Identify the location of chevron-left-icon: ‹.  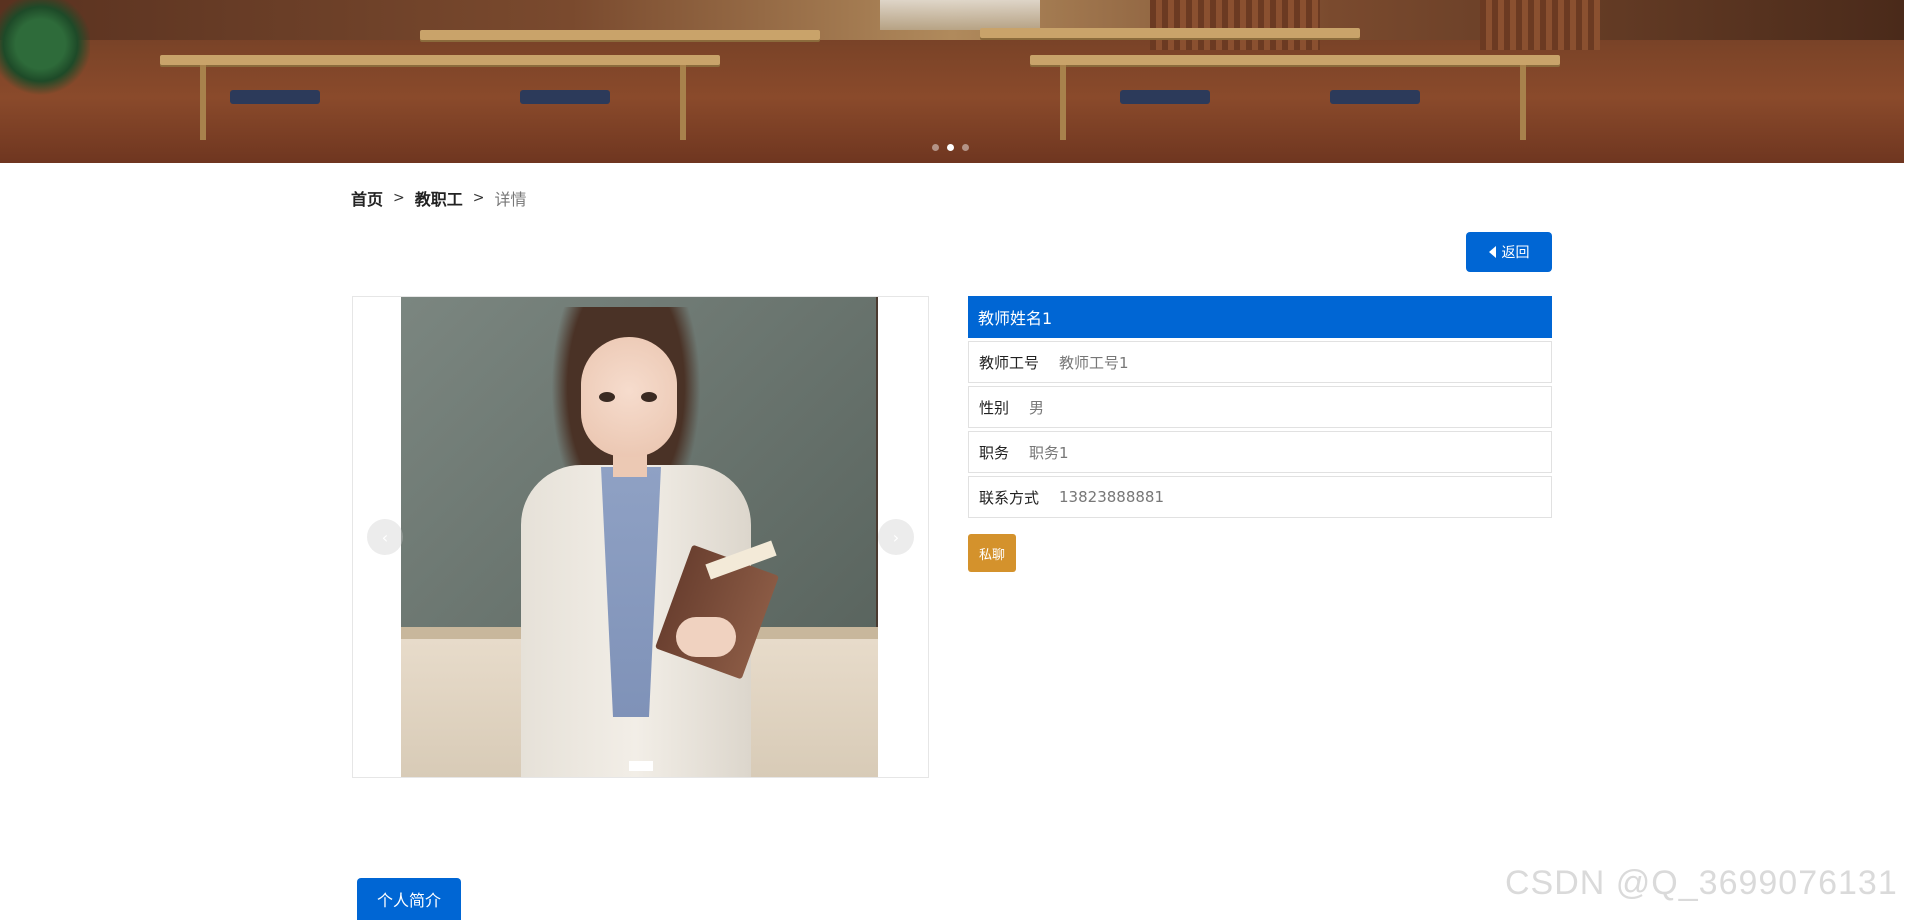
(385, 537).